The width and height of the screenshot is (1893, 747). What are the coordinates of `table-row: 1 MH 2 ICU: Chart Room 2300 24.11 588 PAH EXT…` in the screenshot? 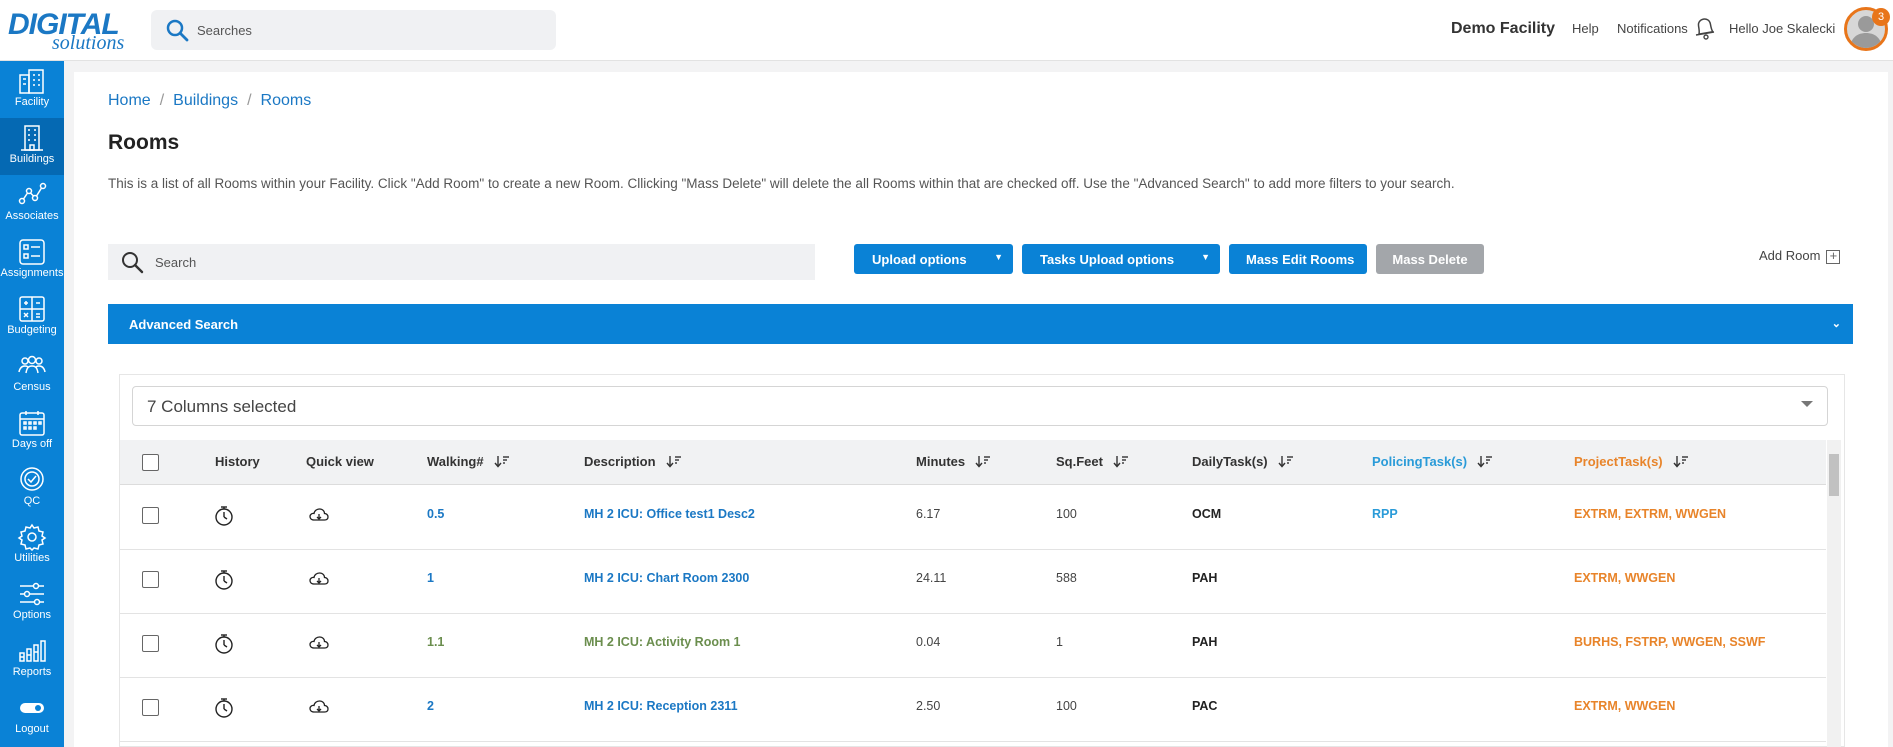 It's located at (973, 582).